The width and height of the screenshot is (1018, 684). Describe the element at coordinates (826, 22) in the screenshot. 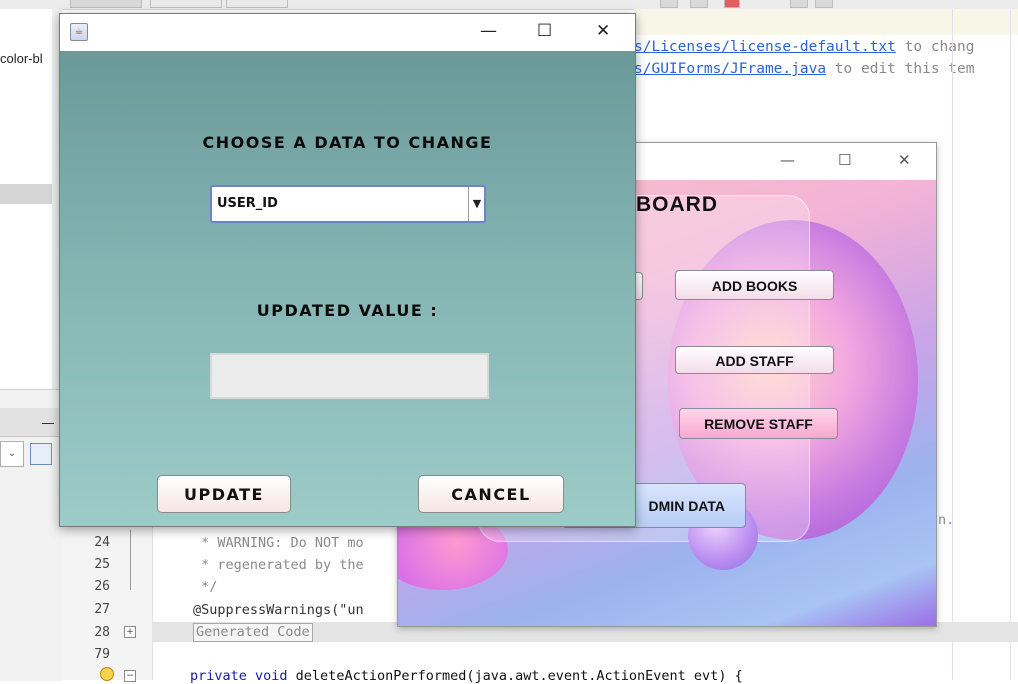

I see `editor-top-strip` at that location.